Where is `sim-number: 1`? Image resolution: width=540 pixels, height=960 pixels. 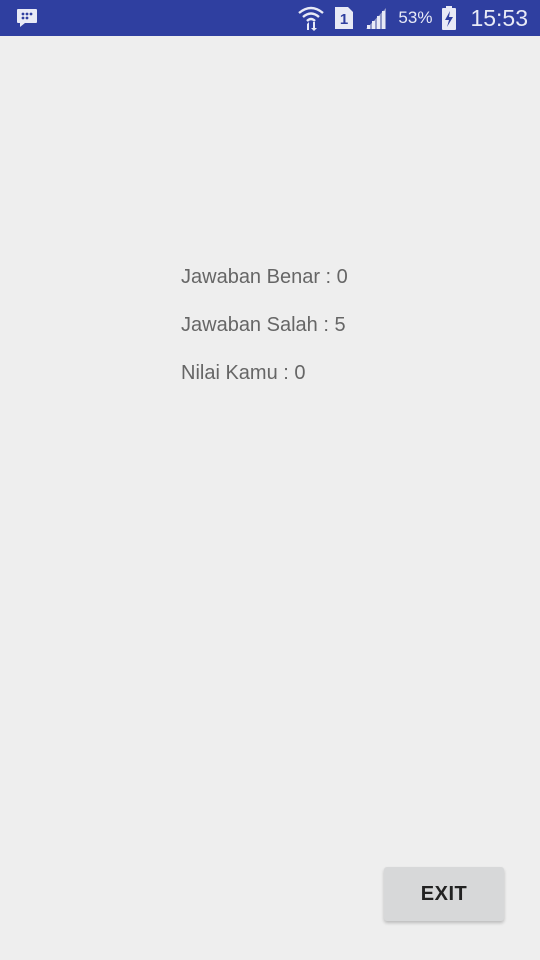
sim-number: 1 is located at coordinates (344, 19).